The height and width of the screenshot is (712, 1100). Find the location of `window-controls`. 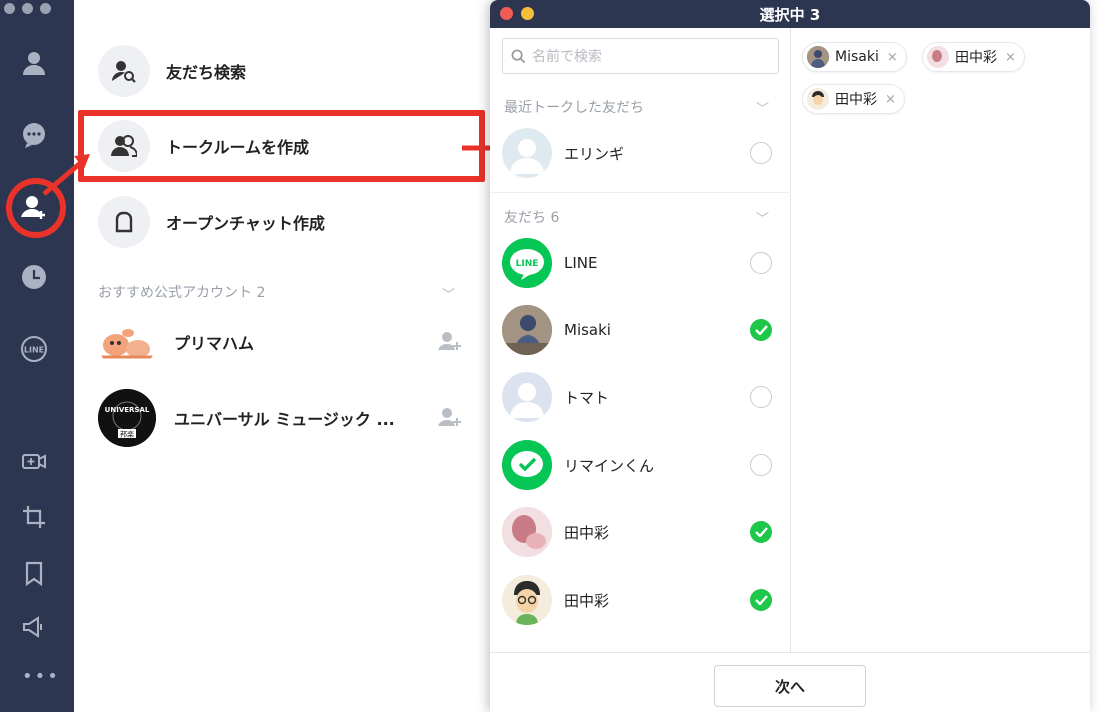

window-controls is located at coordinates (27, 8).